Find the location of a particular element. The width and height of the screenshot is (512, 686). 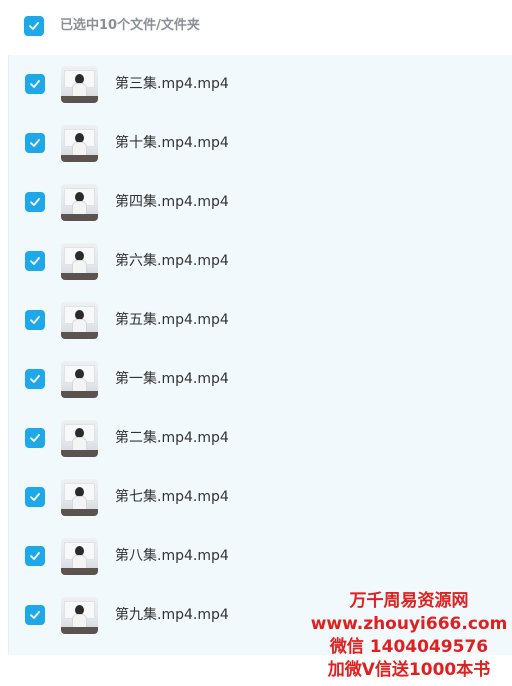

file-name: 第一集.mp4.mp4 is located at coordinates (172, 379).